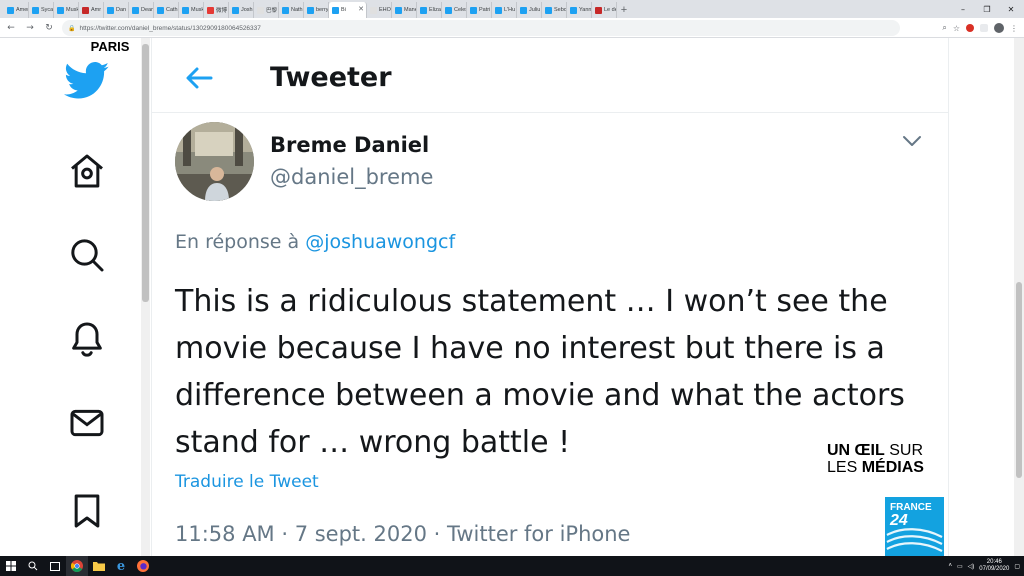 This screenshot has width=1024, height=576. What do you see at coordinates (348, 10) in the screenshot?
I see `browser-tab: Bi ✕` at bounding box center [348, 10].